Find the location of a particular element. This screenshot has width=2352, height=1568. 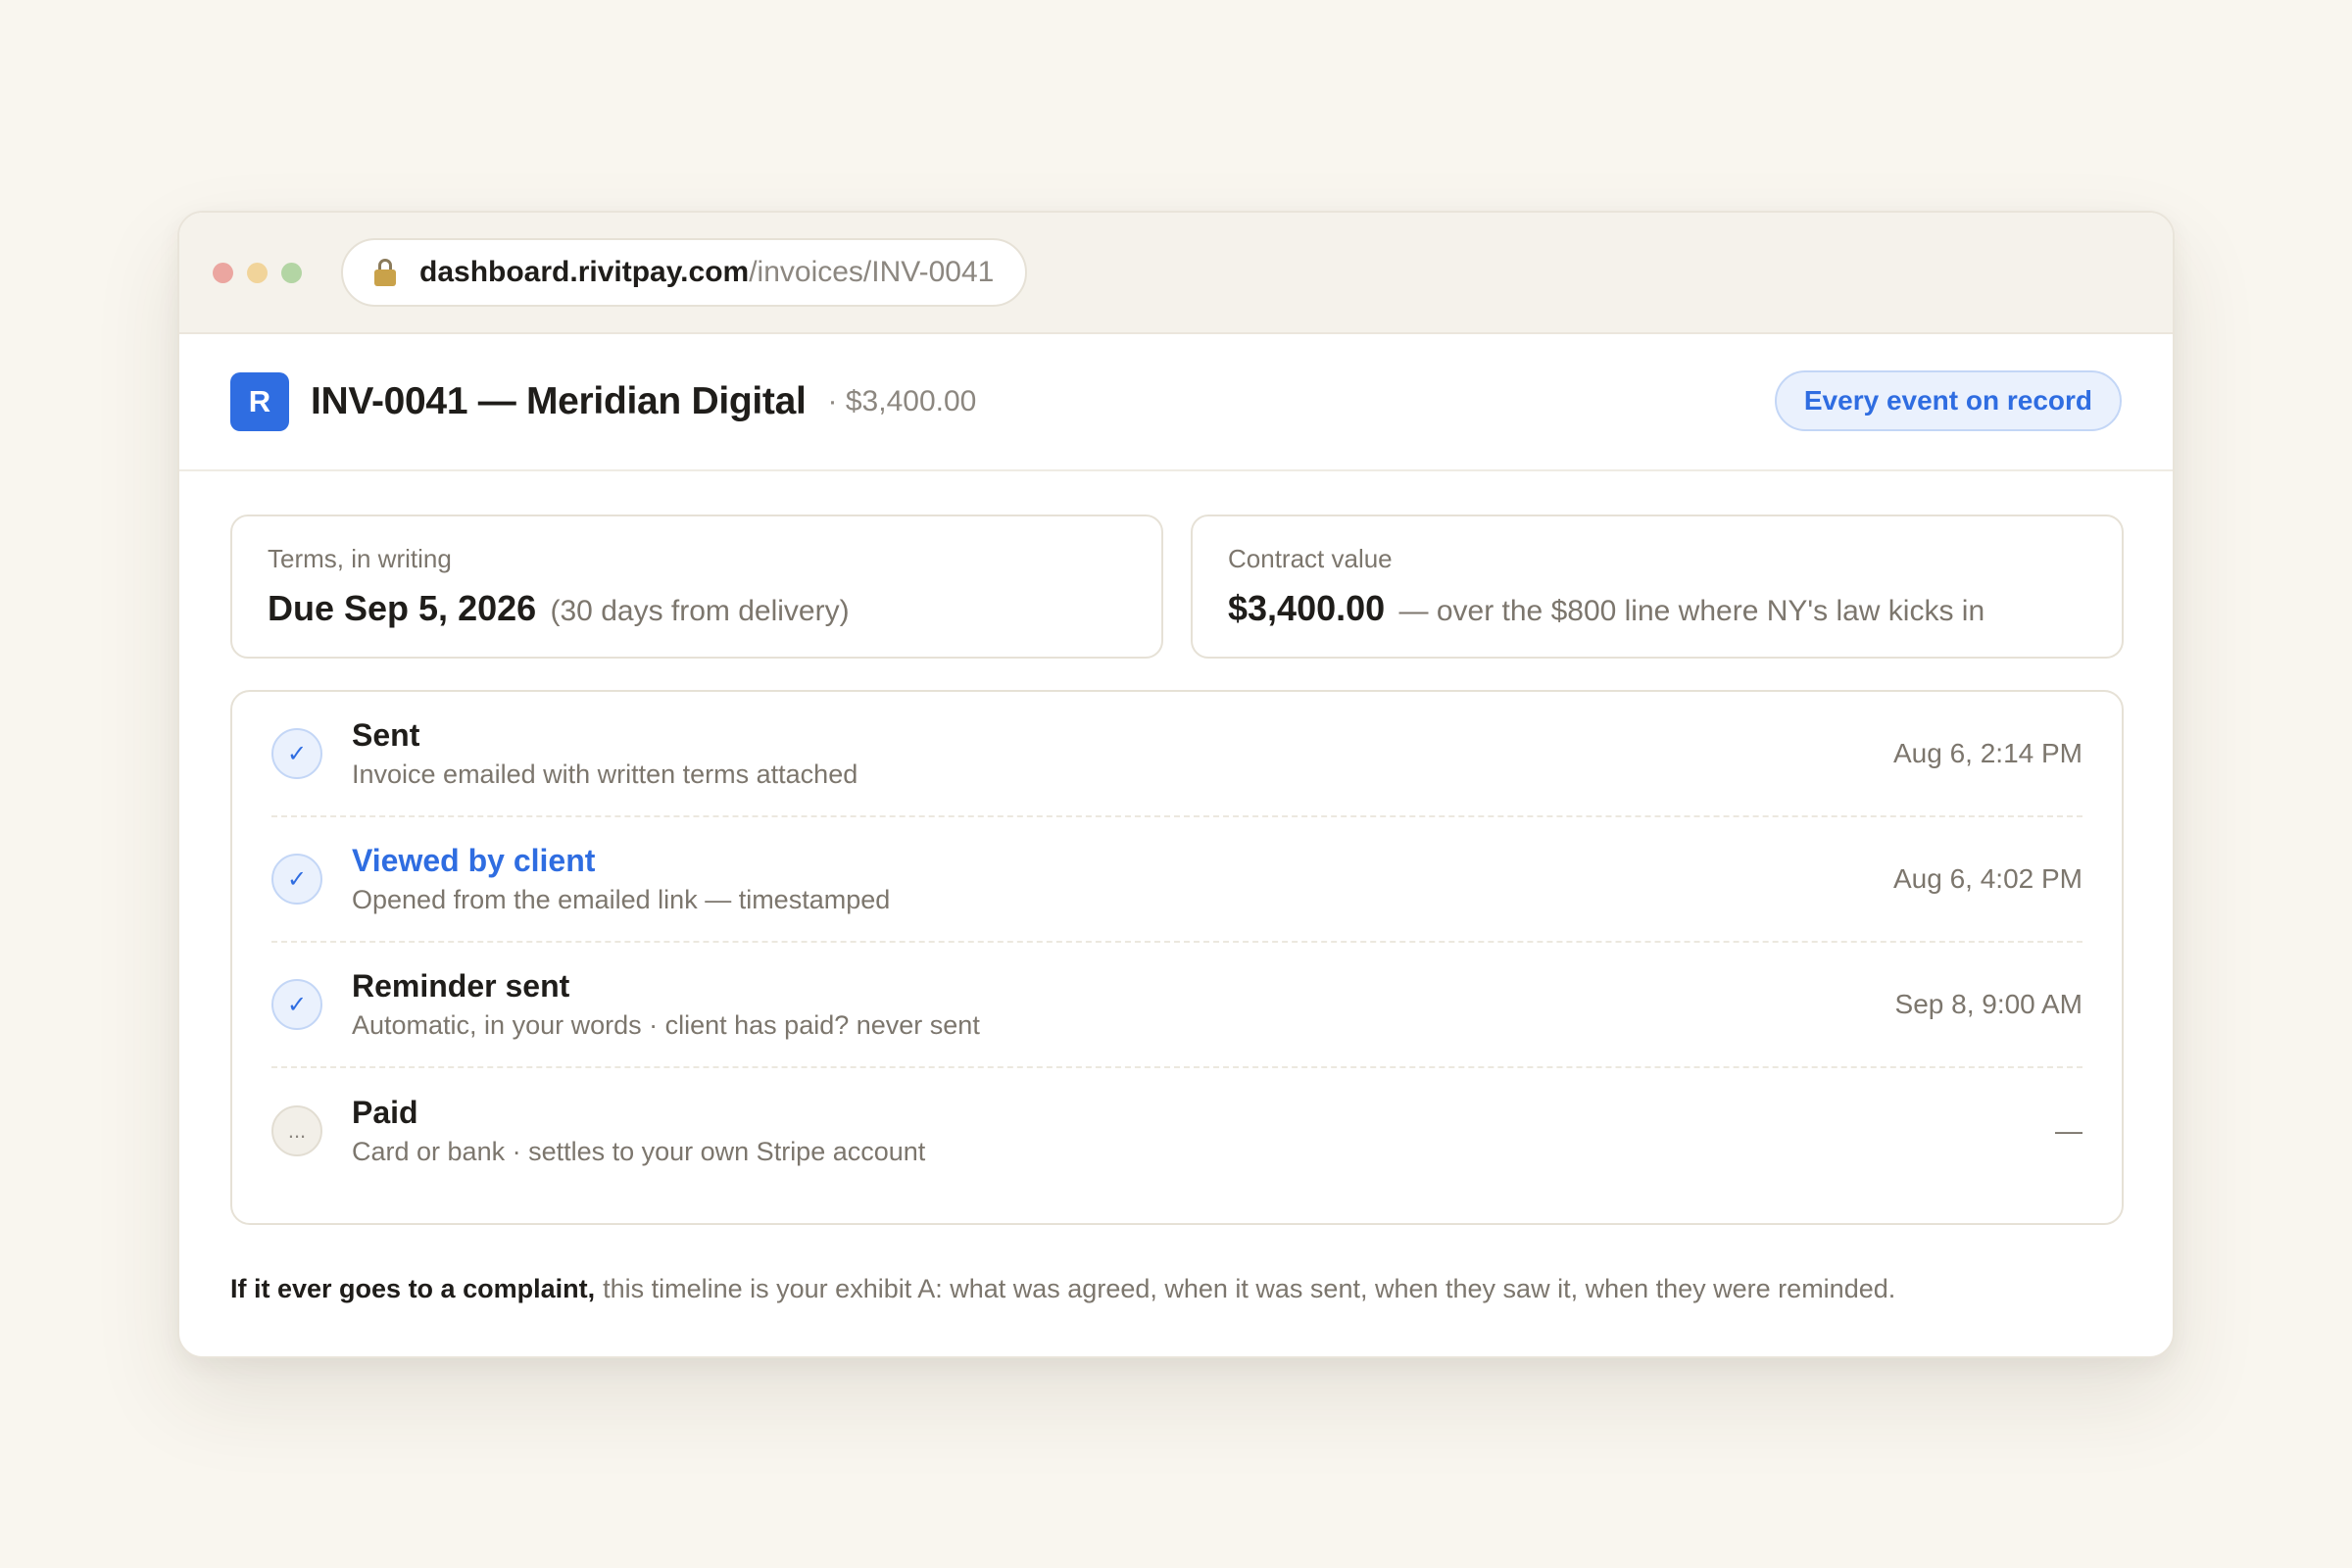

page-title: INV-0041 — Meridian Digital is located at coordinates (559, 401).